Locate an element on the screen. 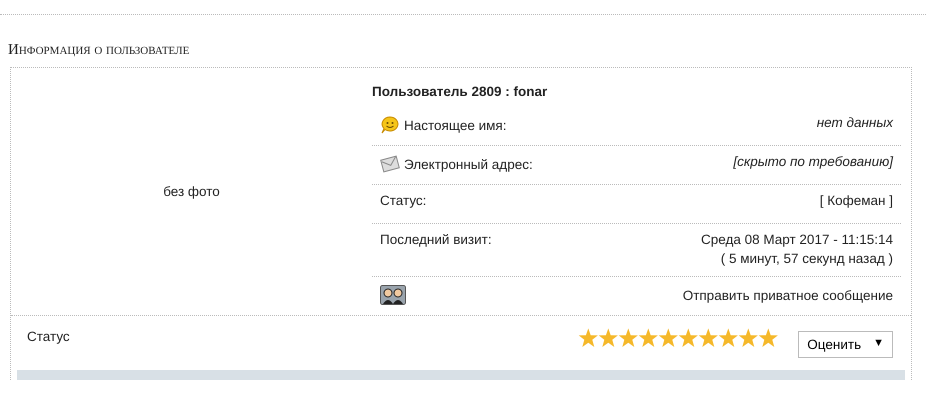 Image resolution: width=926 pixels, height=410 pixels. field-value: [скрыто по требованию] is located at coordinates (813, 161).